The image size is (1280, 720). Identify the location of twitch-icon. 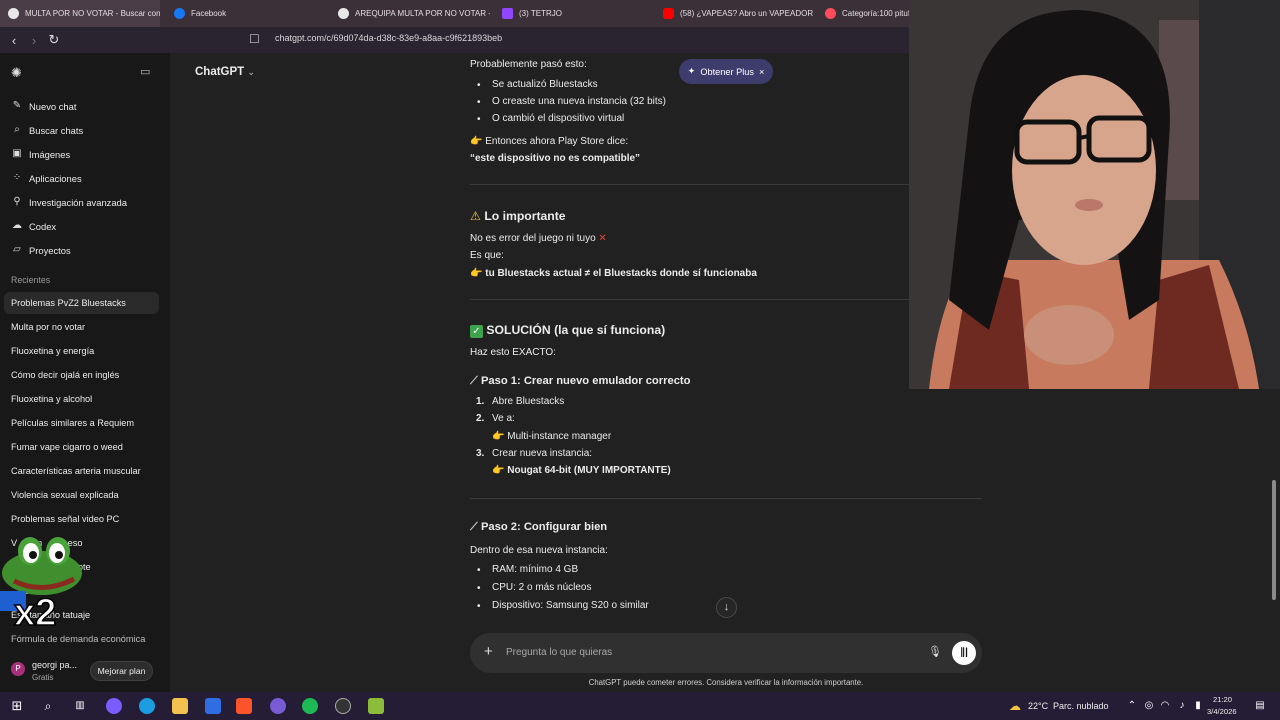
(507, 13).